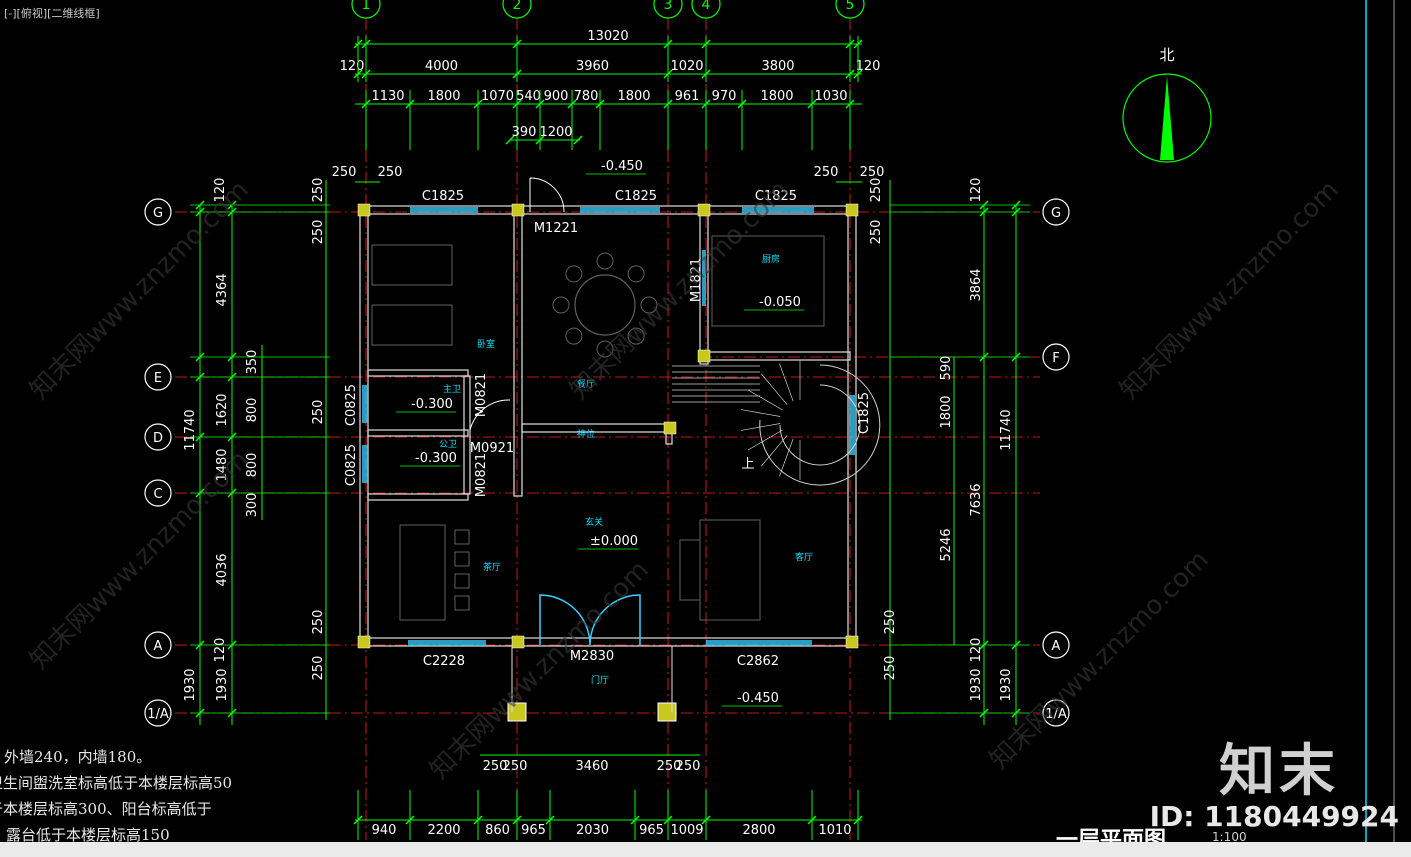  What do you see at coordinates (1166, 55) in the screenshot?
I see `north-label: 北` at bounding box center [1166, 55].